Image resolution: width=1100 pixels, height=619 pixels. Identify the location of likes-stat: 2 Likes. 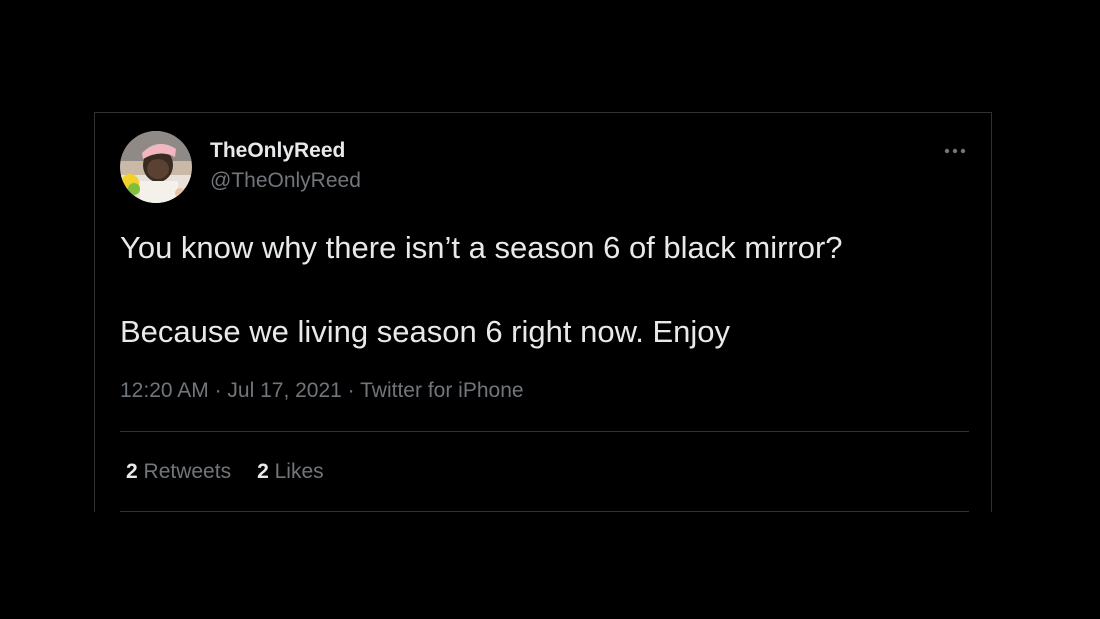
(290, 472).